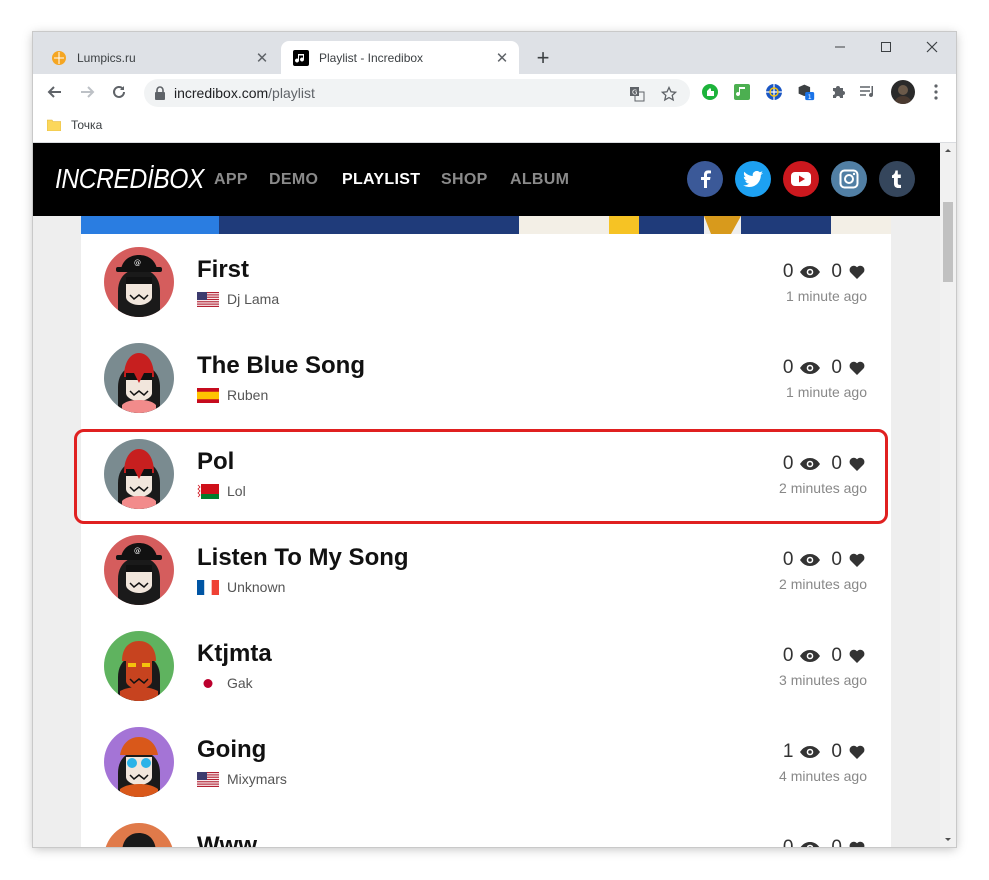 Image resolution: width=989 pixels, height=880 pixels. I want to click on url-text: incredibox.com/playlist, so click(244, 93).